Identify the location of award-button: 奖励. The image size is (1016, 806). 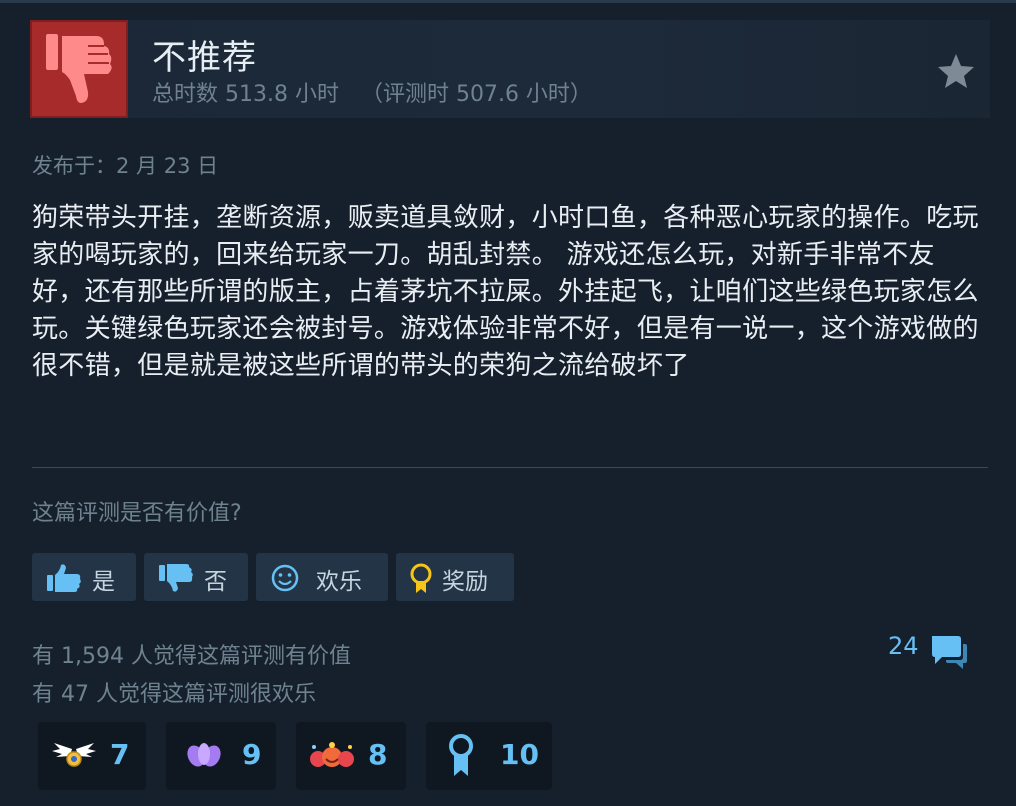
(455, 577).